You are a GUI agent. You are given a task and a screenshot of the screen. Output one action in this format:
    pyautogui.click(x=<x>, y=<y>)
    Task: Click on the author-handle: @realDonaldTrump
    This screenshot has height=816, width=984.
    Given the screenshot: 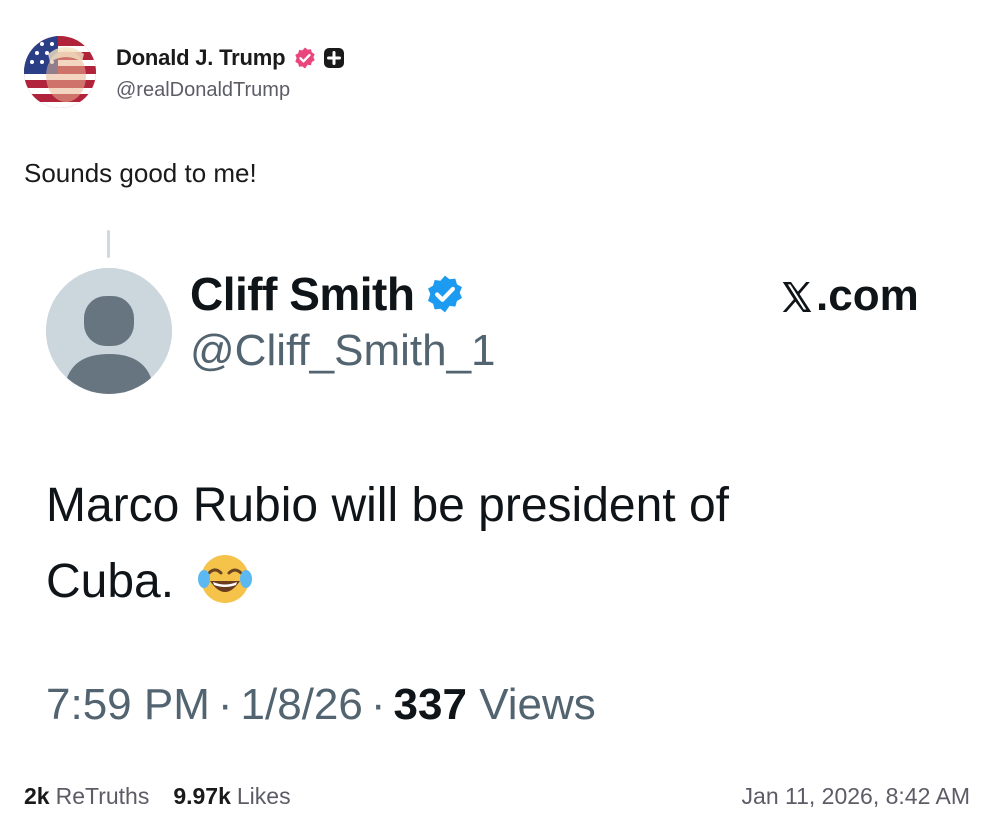 What is the action you would take?
    pyautogui.click(x=230, y=90)
    